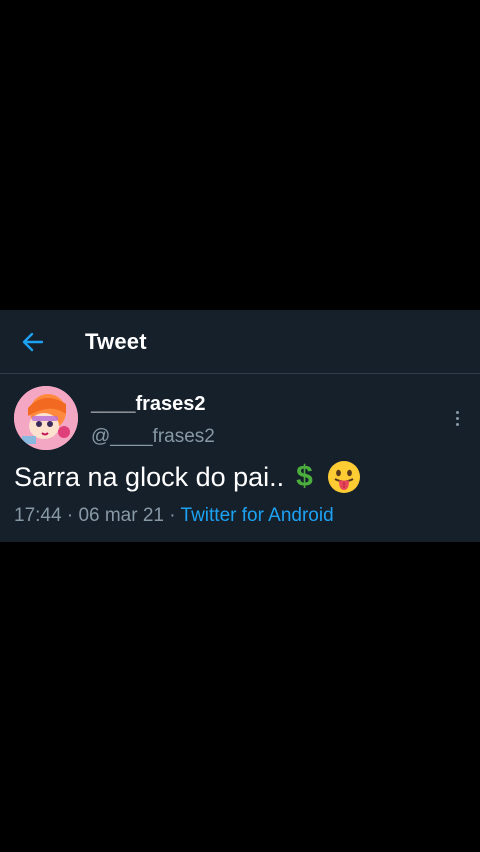 The width and height of the screenshot is (480, 852). I want to click on tweet-meta: 17:44 · 06 mar 21 · Twitter for Android, so click(174, 516).